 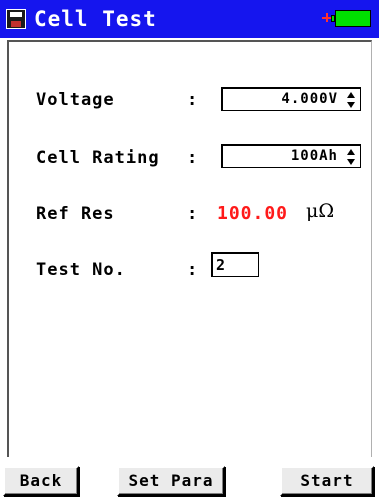 I want to click on voltage-colon: :, so click(x=192, y=100).